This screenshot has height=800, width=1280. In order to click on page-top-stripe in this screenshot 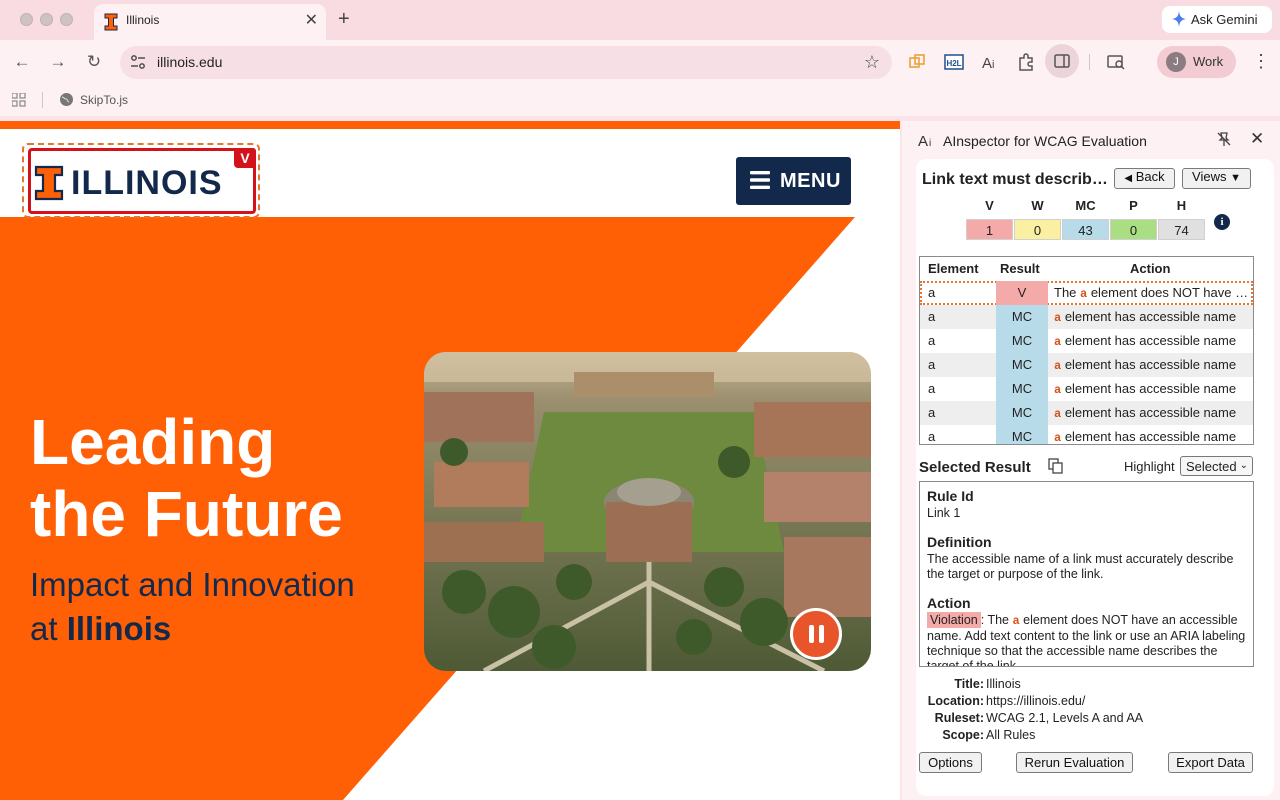, I will do `click(450, 125)`.